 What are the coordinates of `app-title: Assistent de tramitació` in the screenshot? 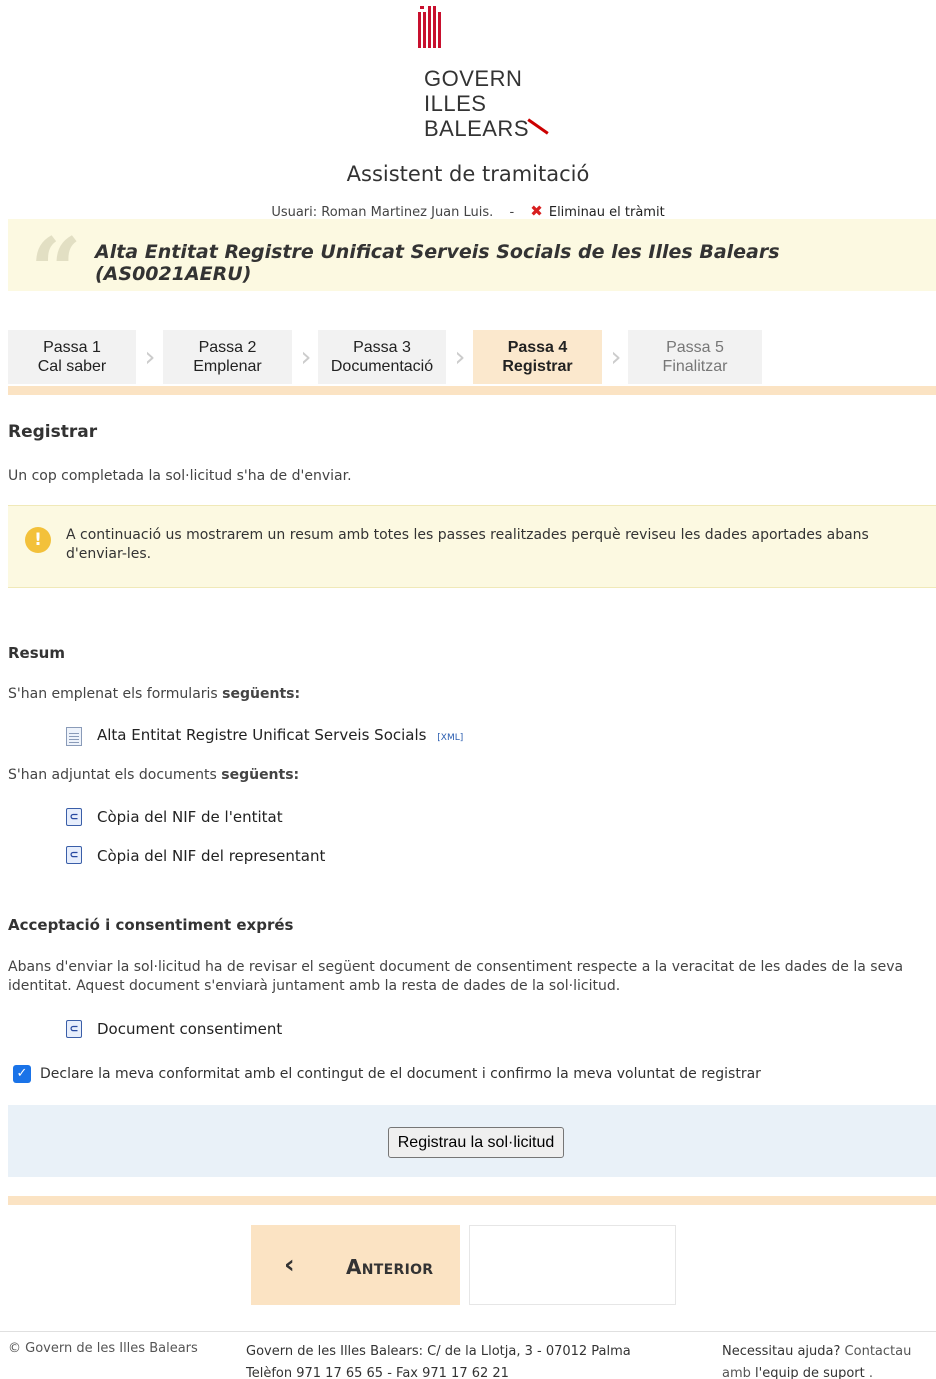 It's located at (468, 174).